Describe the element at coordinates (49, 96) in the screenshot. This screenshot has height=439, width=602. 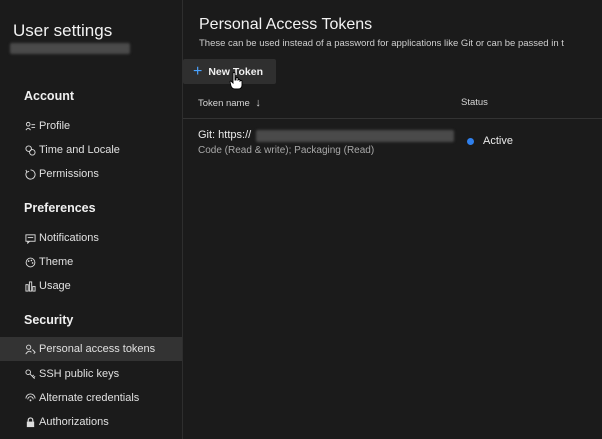
I see `section-title-account: Account` at that location.